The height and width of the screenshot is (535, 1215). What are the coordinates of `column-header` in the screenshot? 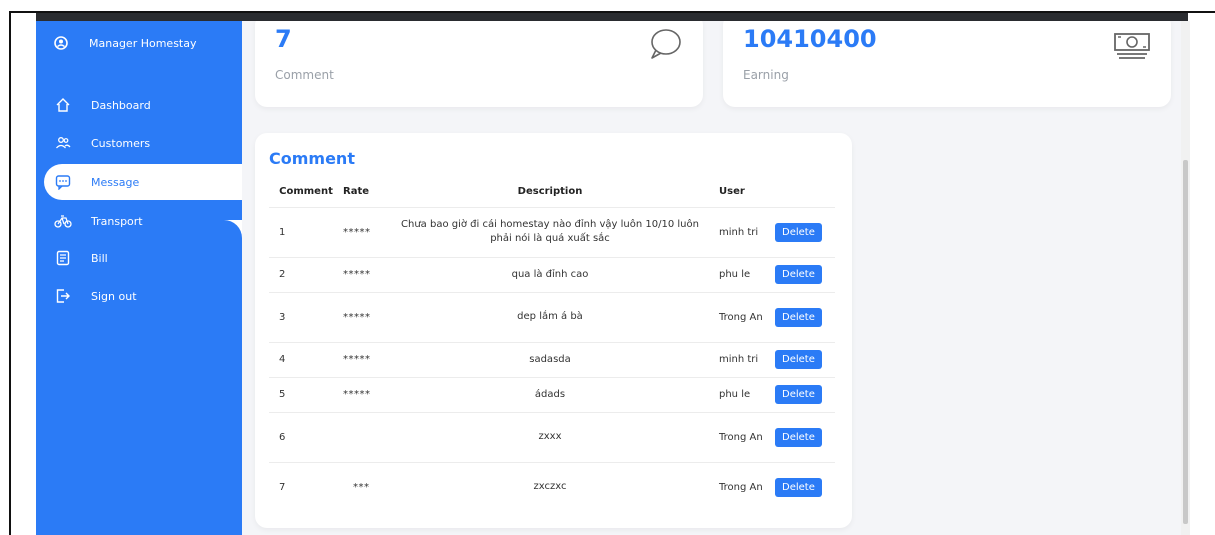 It's located at (805, 192).